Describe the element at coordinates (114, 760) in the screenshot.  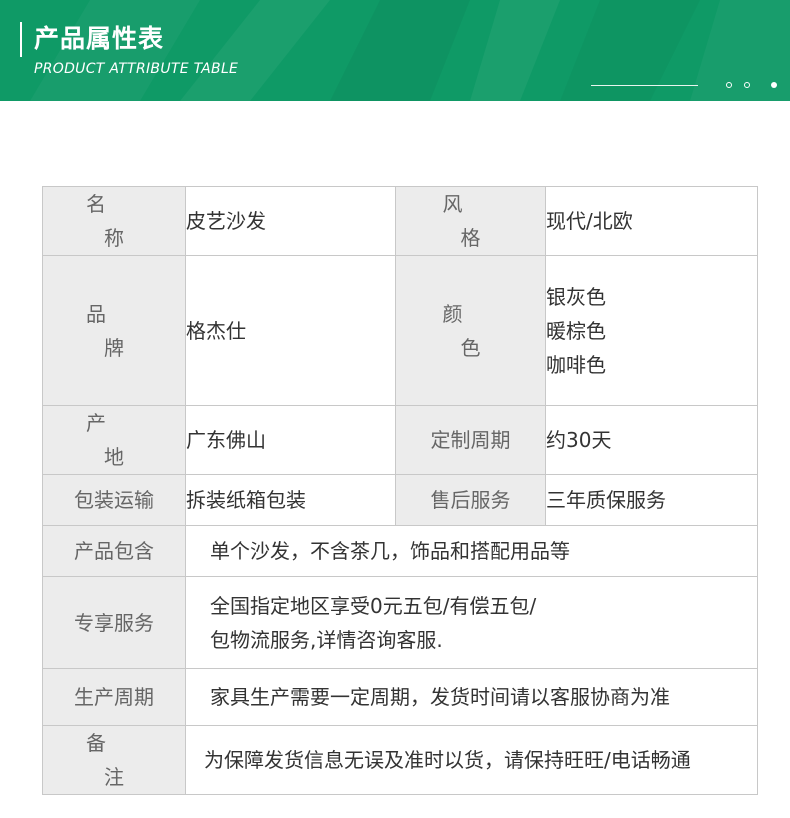
I see `remark-label: 备 注` at that location.